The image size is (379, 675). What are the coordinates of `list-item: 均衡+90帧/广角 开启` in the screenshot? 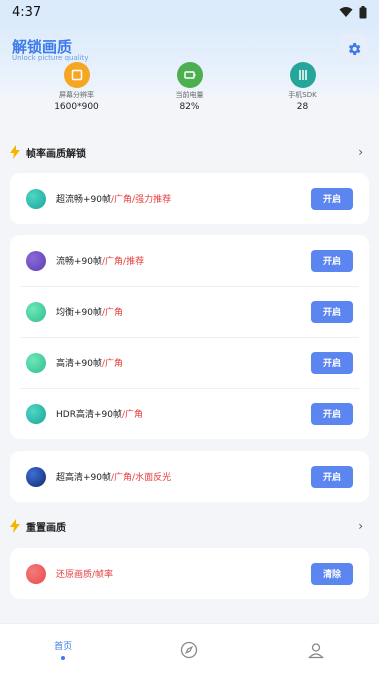 It's located at (189, 311).